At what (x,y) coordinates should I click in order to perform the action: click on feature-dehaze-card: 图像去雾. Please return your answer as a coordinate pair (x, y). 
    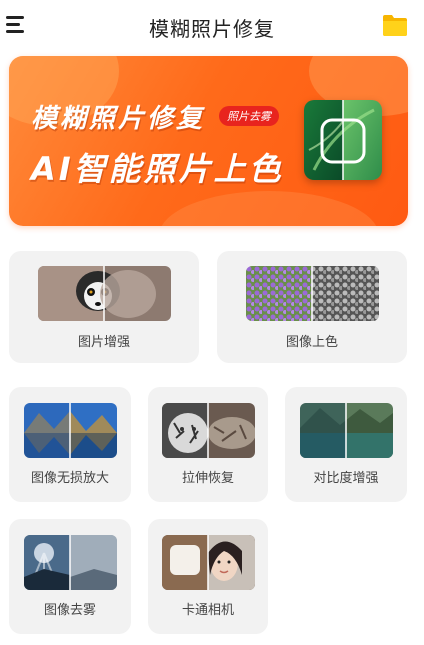
    Looking at the image, I should click on (70, 576).